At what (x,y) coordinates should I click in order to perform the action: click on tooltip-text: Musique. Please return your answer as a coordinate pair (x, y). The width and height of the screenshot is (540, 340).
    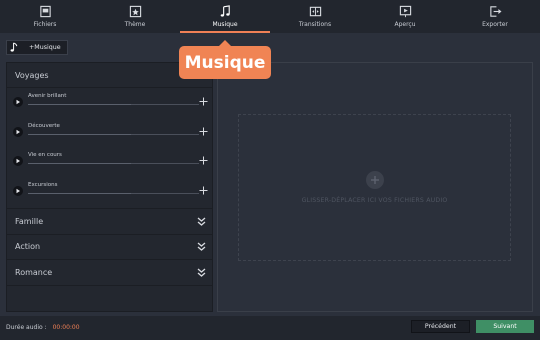
    Looking at the image, I should click on (225, 62).